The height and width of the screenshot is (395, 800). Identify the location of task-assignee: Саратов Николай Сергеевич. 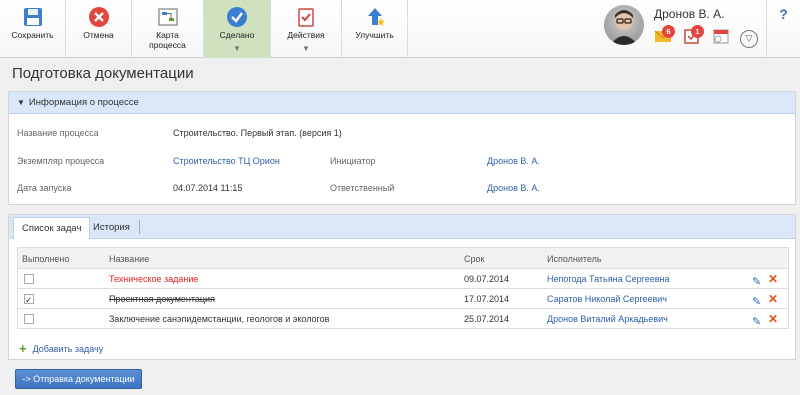
(607, 299).